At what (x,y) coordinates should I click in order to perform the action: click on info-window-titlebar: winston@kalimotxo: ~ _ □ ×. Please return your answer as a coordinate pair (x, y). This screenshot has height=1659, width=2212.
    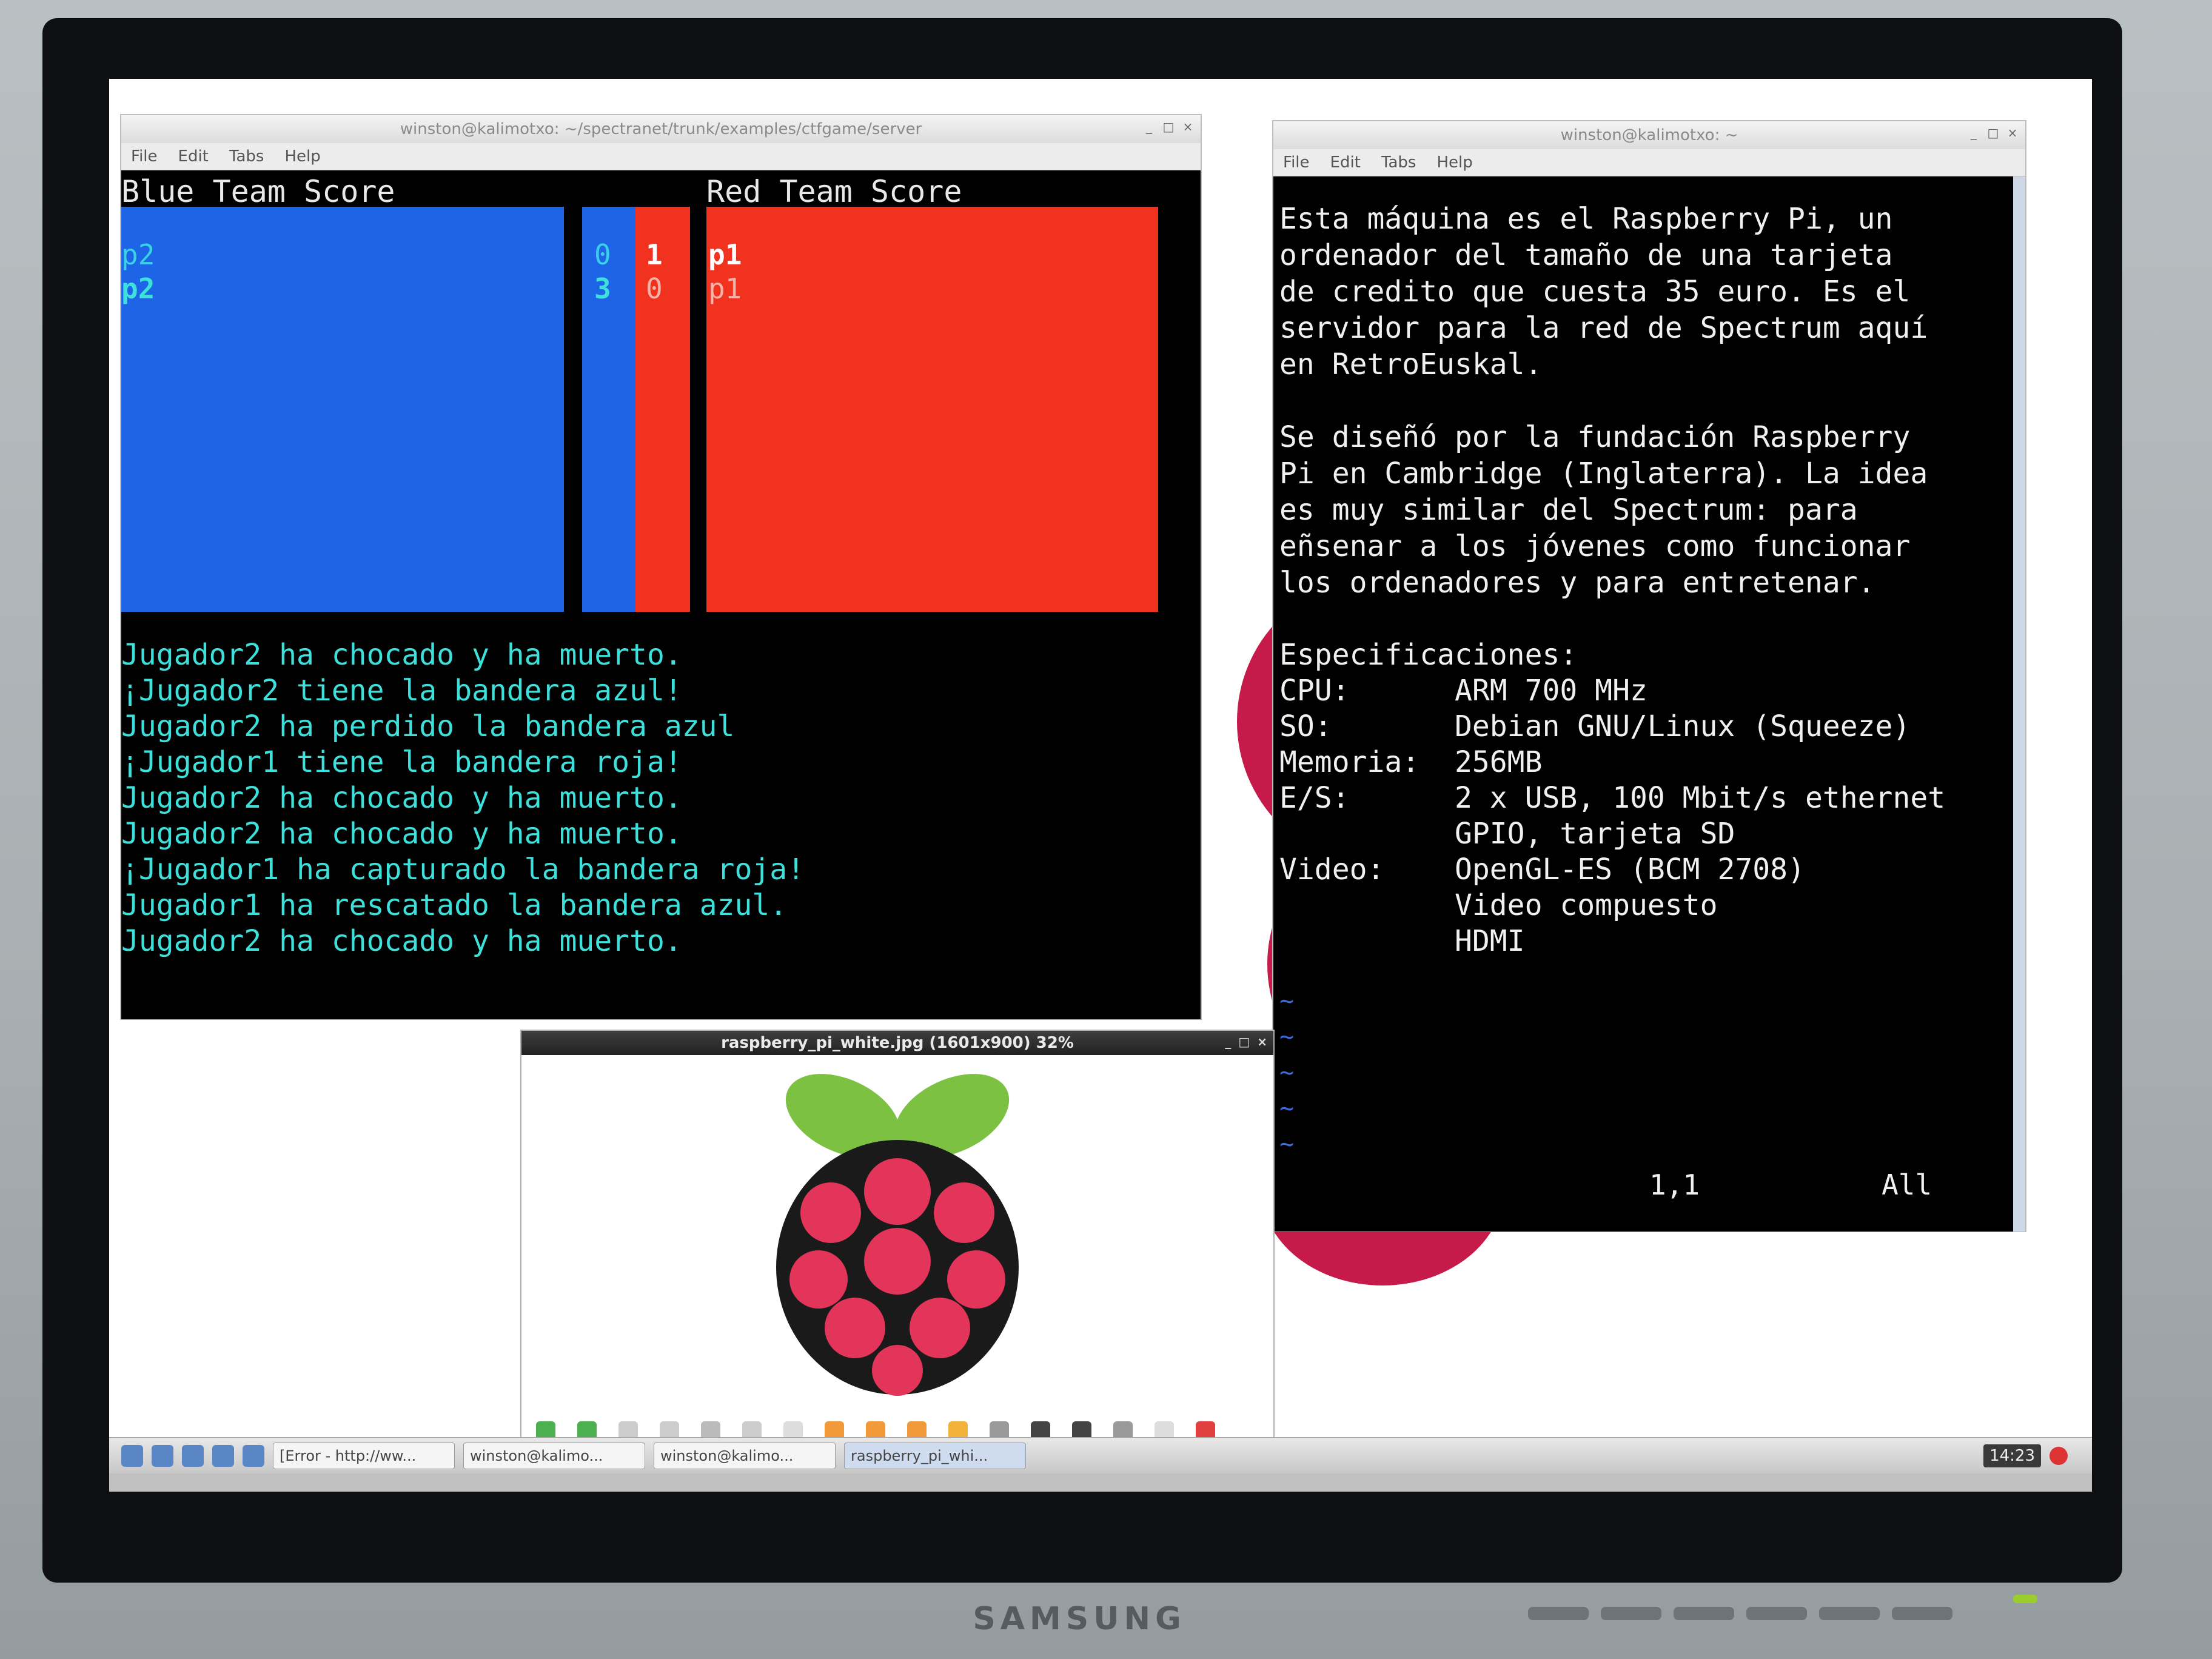
    Looking at the image, I should click on (1649, 135).